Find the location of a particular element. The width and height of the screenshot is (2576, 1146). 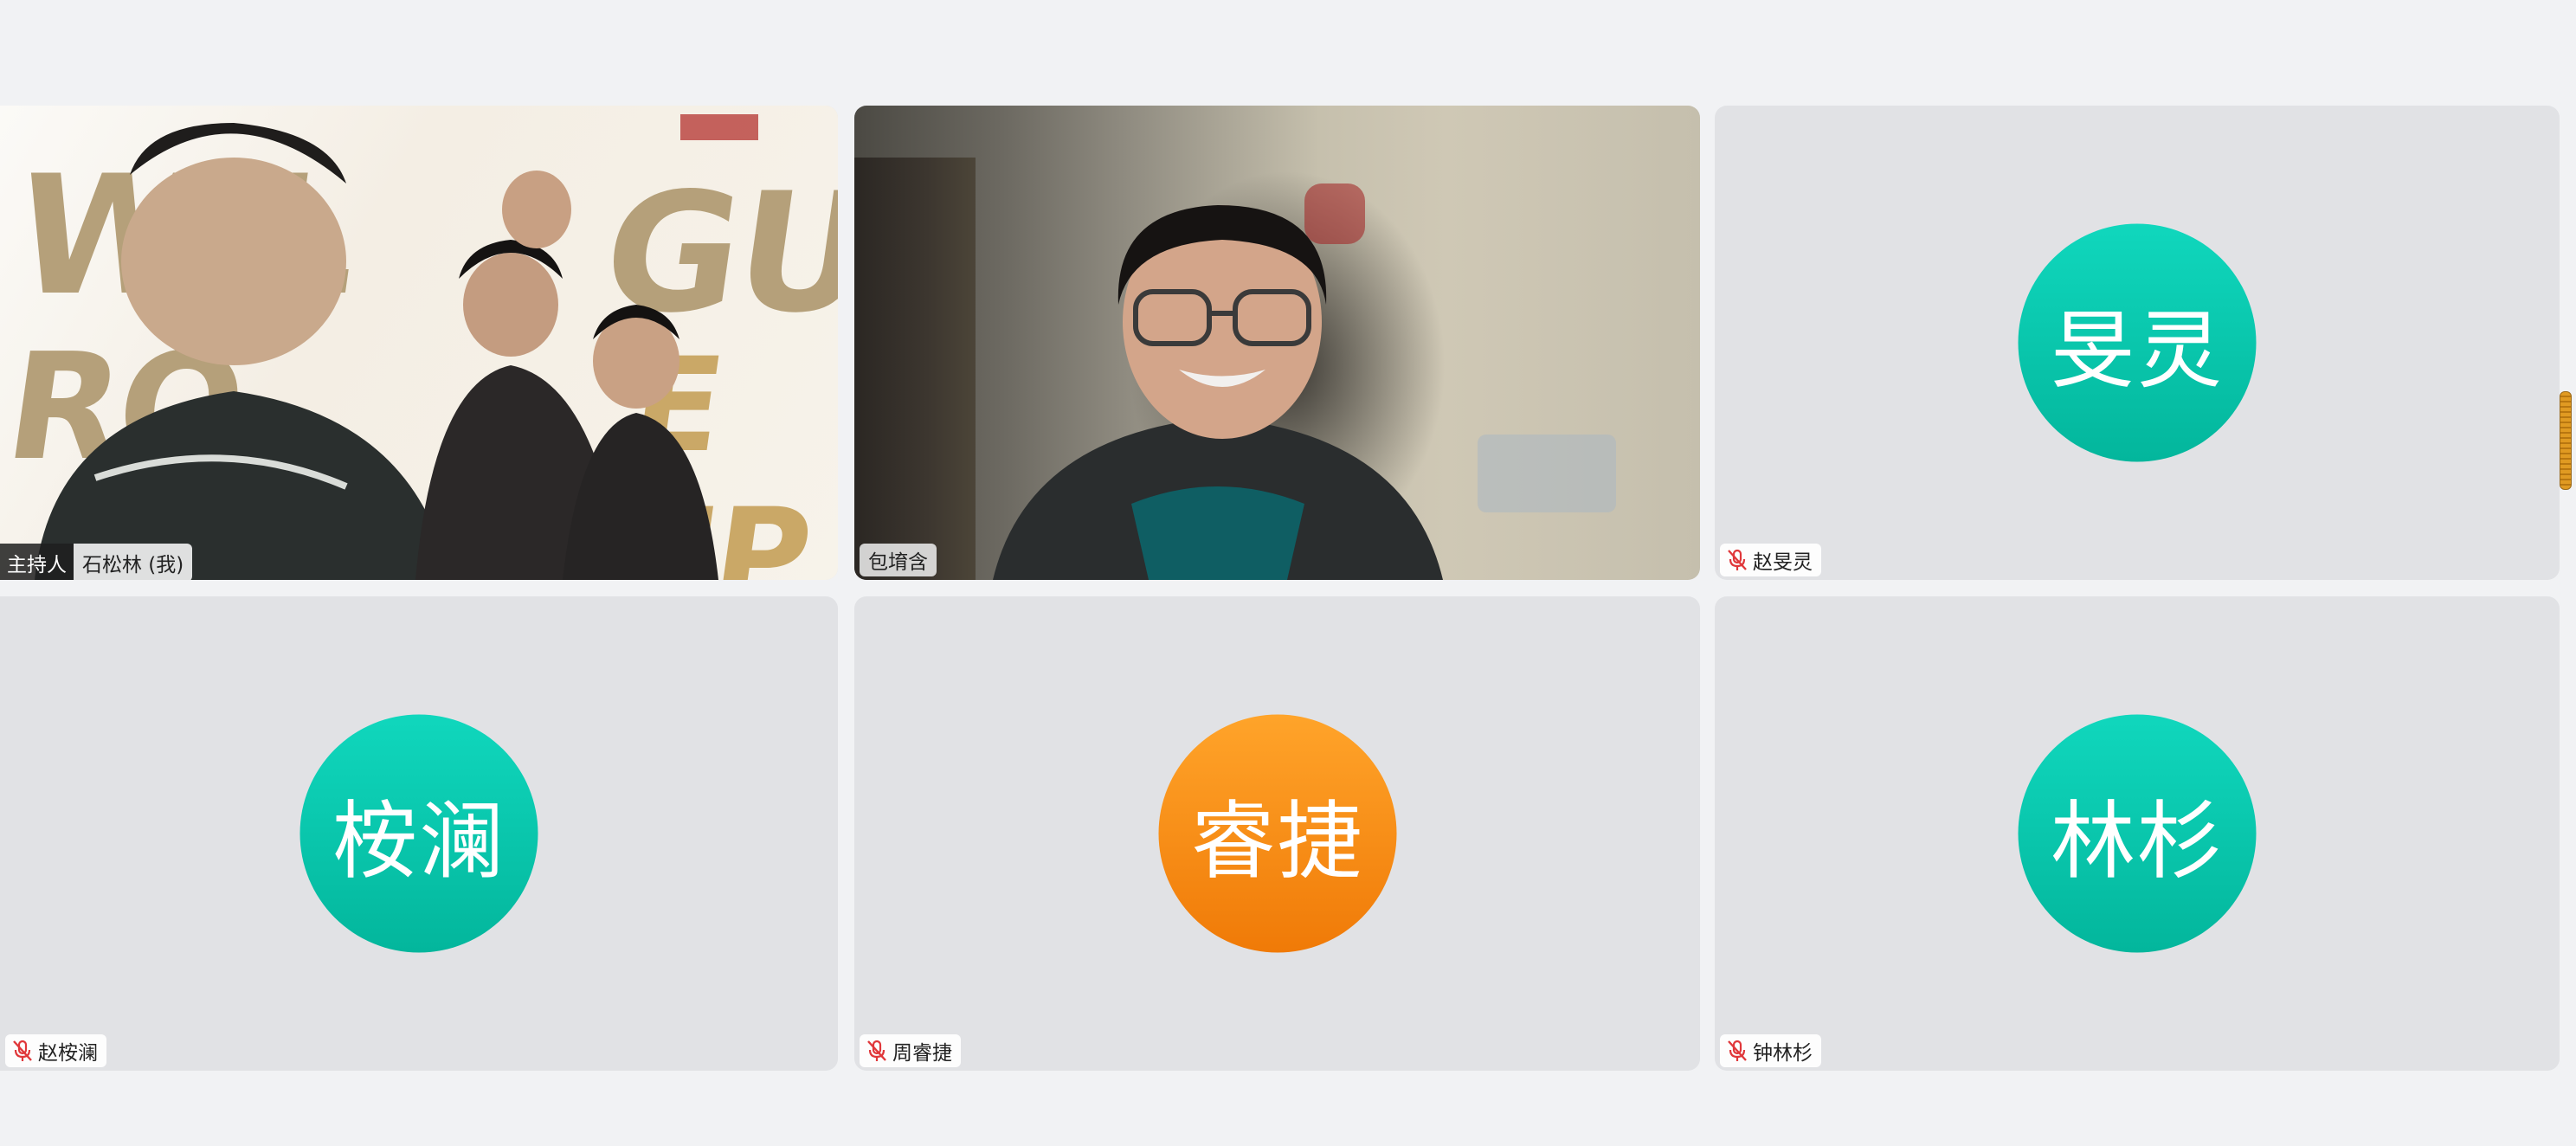

participant-name-label: 赵旻灵 is located at coordinates (1770, 560).